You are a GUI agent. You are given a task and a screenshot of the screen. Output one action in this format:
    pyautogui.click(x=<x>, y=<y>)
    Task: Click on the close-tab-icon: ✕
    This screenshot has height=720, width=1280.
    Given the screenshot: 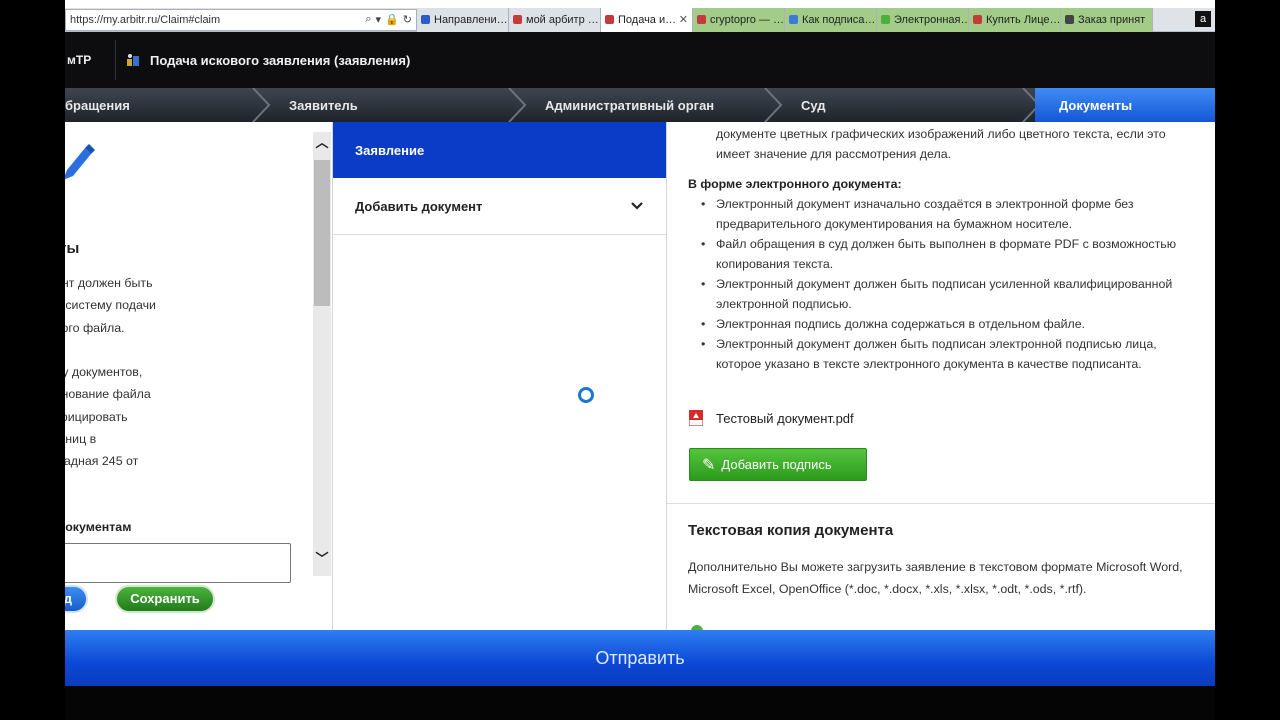 What is the action you would take?
    pyautogui.click(x=683, y=19)
    